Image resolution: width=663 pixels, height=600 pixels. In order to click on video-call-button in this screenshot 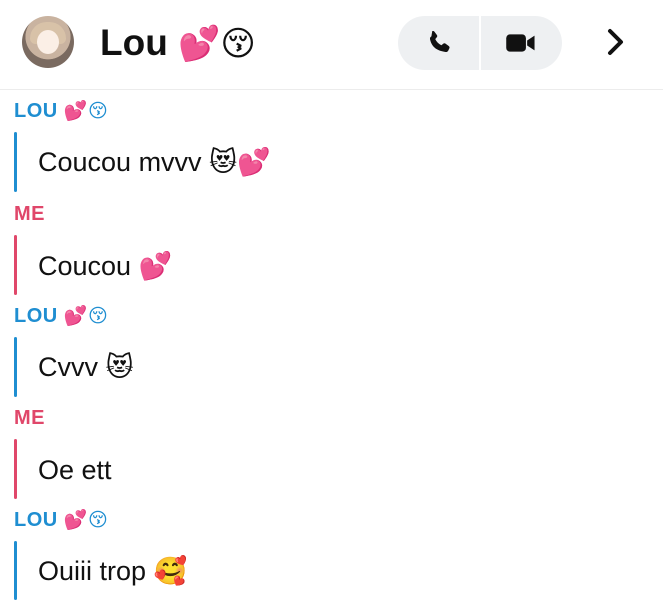, I will do `click(521, 43)`.